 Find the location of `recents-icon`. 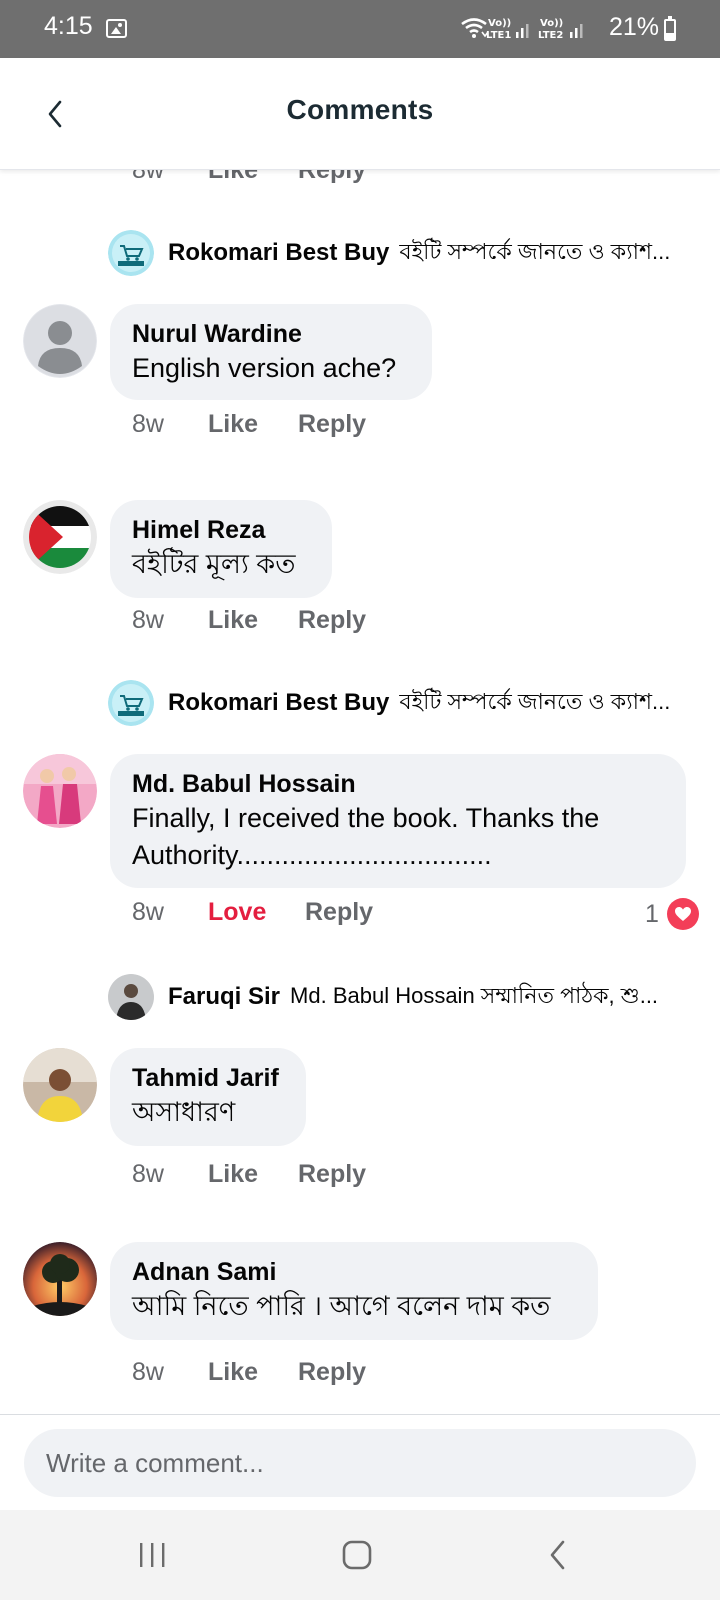

recents-icon is located at coordinates (152, 1555).